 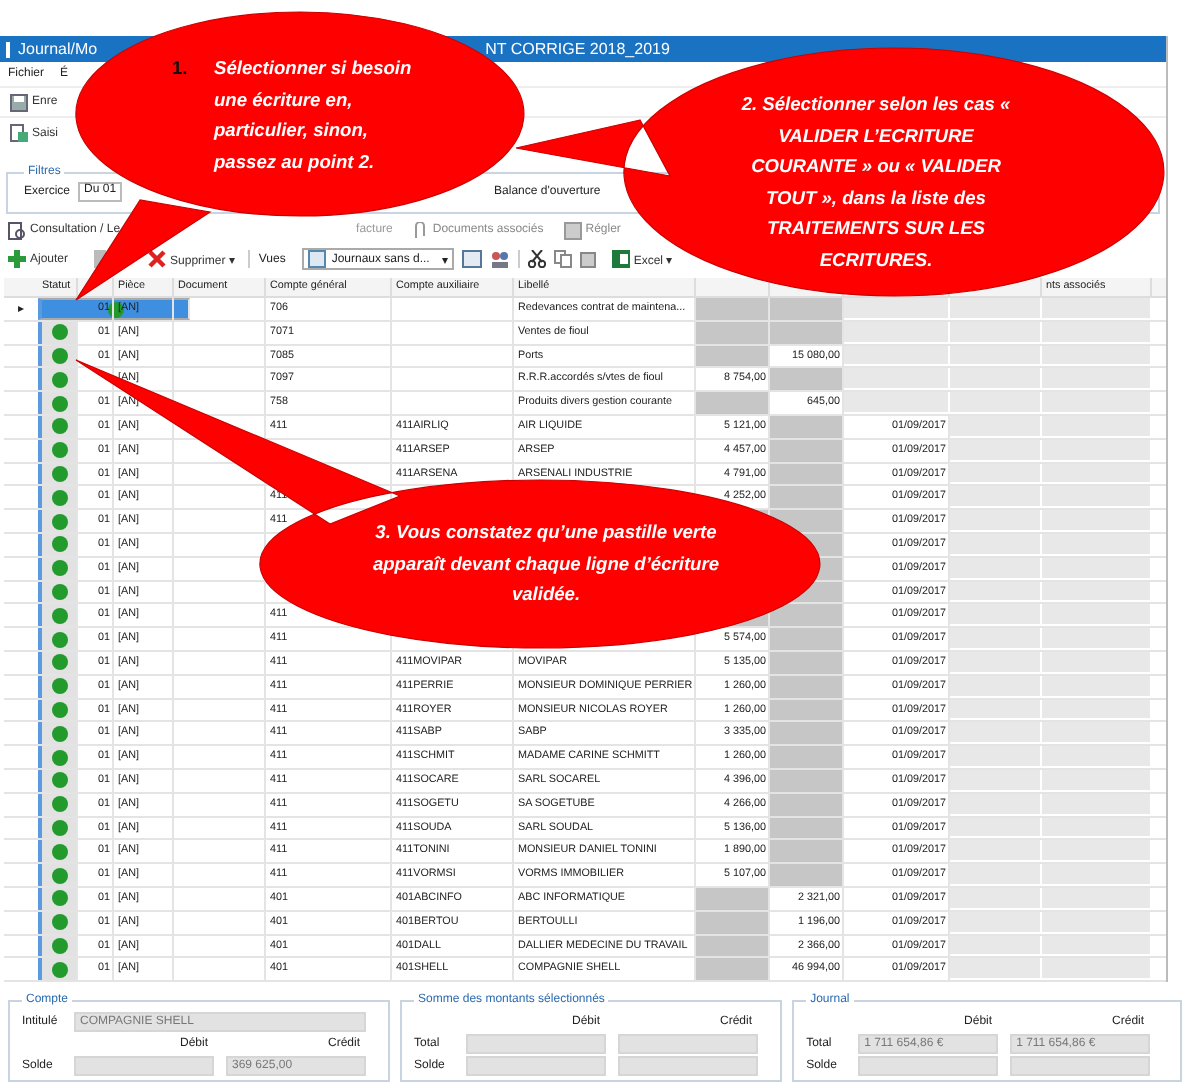 I want to click on window-title: Journal/Mo, so click(x=58, y=49).